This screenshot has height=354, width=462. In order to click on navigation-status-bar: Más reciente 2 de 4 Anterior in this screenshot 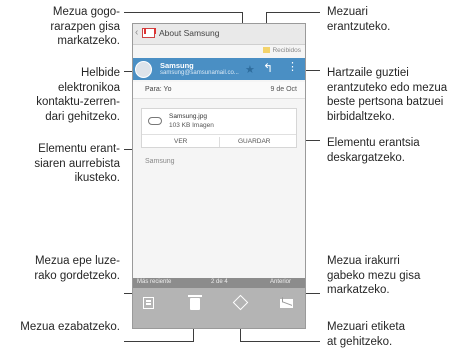, I will do `click(219, 283)`.